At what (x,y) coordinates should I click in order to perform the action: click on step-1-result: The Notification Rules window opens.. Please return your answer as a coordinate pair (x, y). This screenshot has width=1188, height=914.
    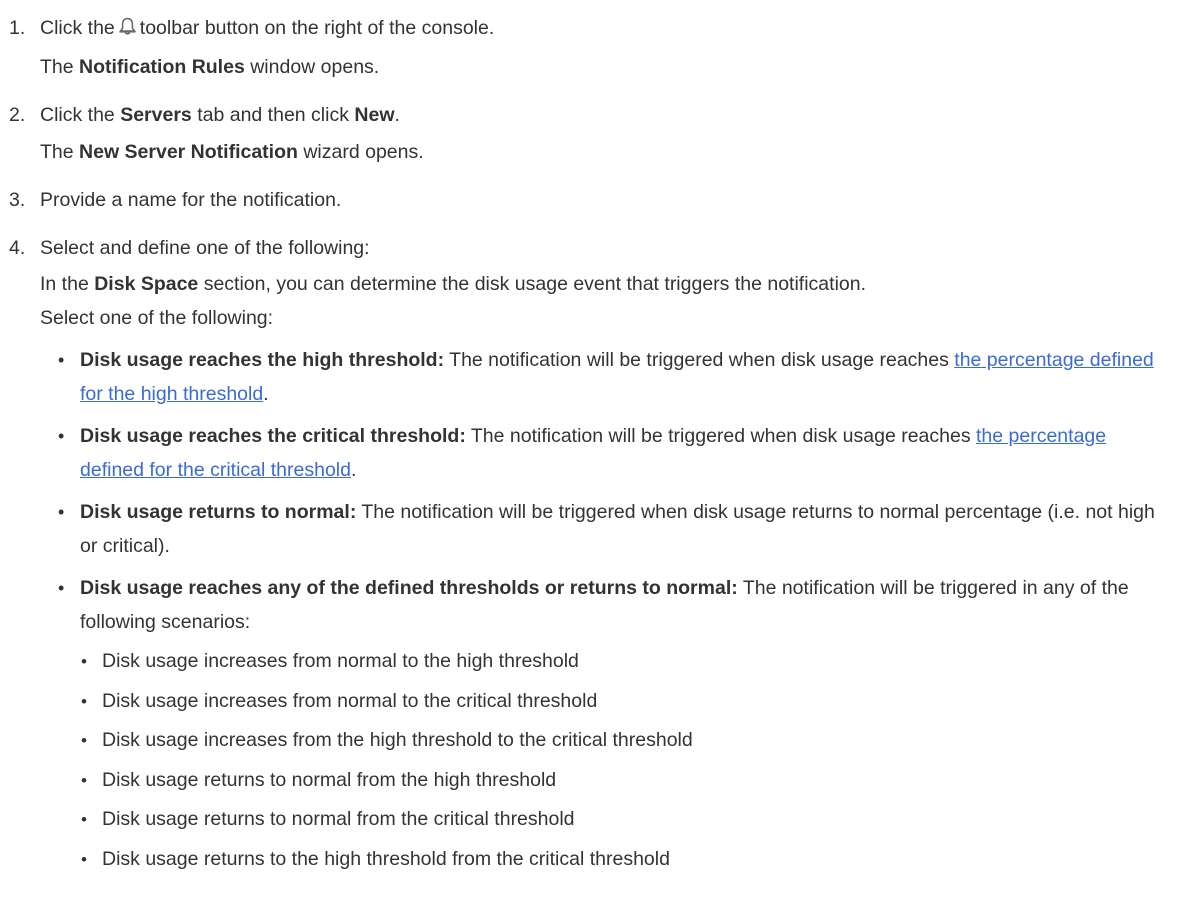
    Looking at the image, I should click on (210, 67).